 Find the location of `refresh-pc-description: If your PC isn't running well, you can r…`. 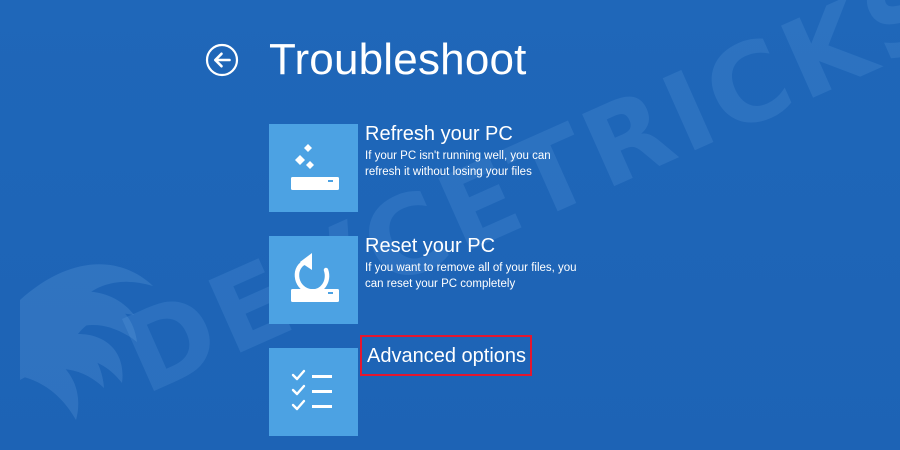

refresh-pc-description: If your PC isn't running well, you can r… is located at coordinates (458, 164).